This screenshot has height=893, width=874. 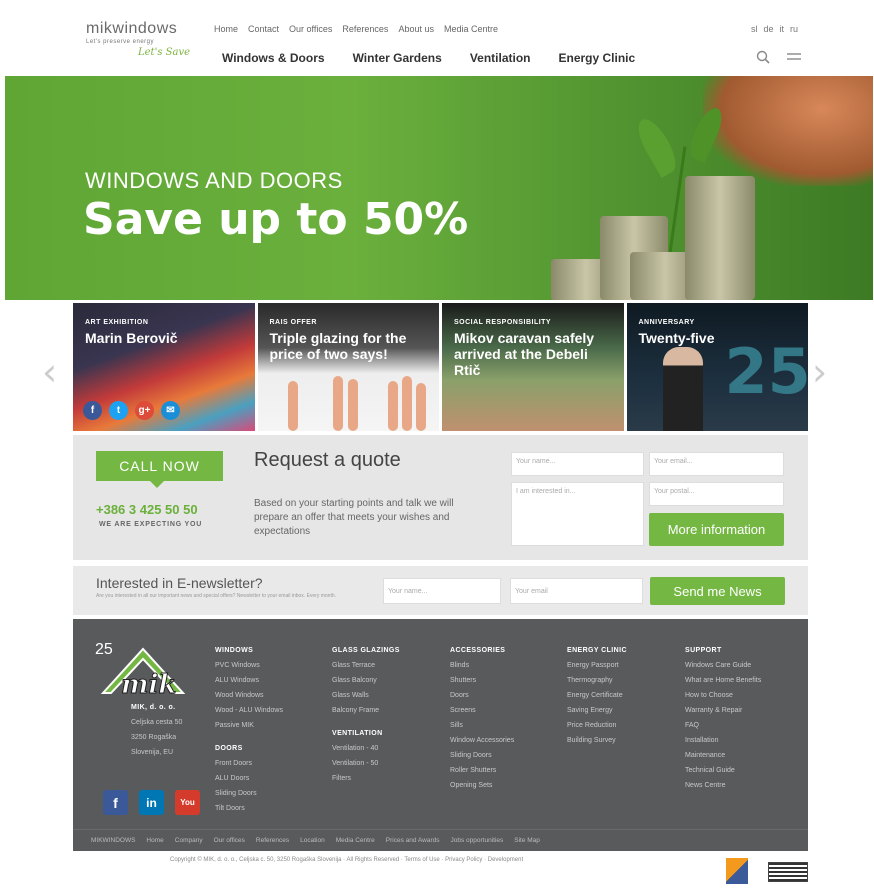 I want to click on lang-sl: sl, so click(x=754, y=29).